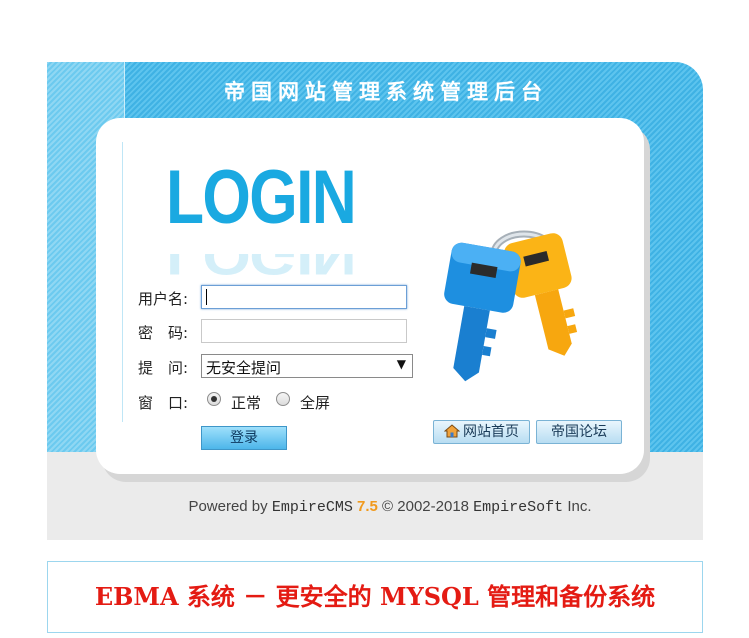 The height and width of the screenshot is (638, 749). What do you see at coordinates (315, 403) in the screenshot?
I see `window-fullscreen-label: 全屏` at bounding box center [315, 403].